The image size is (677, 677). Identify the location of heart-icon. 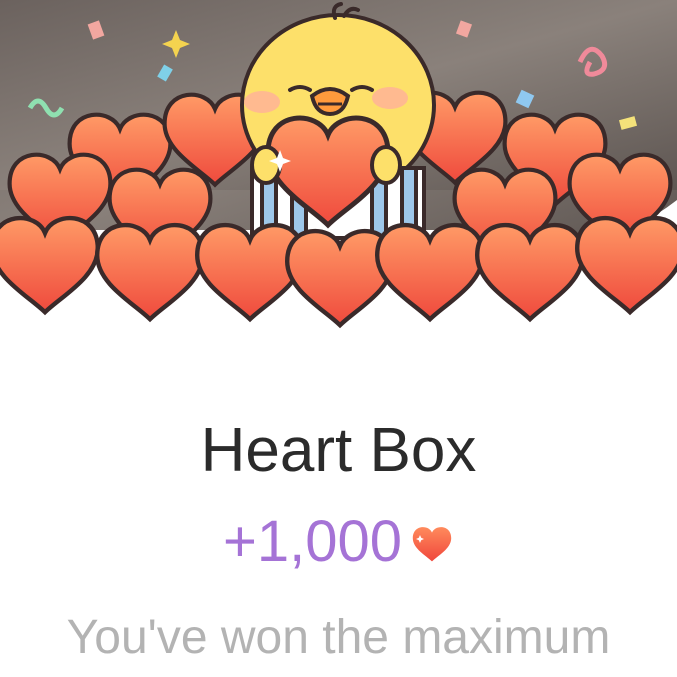
(432, 545).